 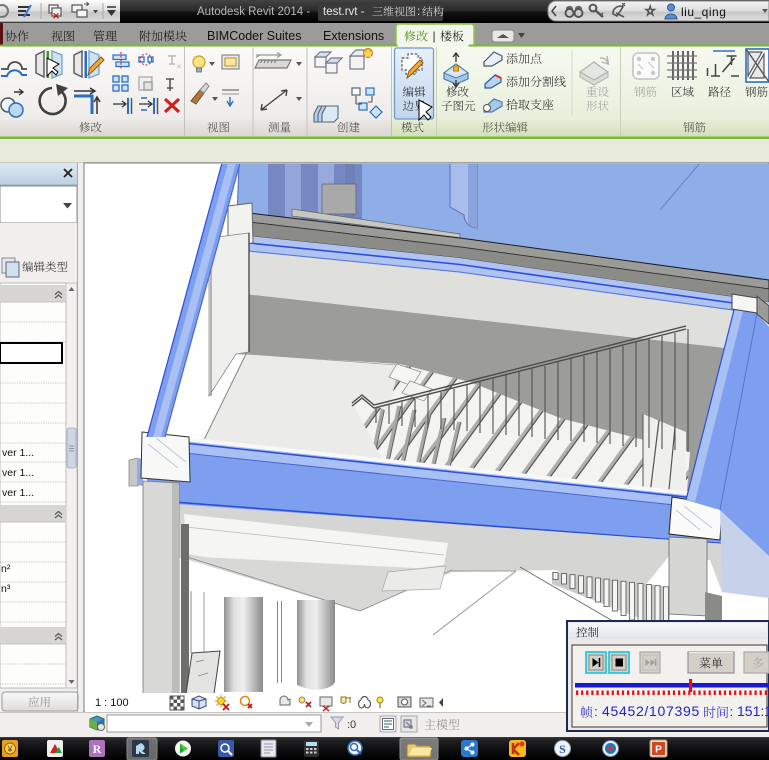 What do you see at coordinates (253, 12) in the screenshot?
I see `svg-text: Autodesk Revit 2014 -` at bounding box center [253, 12].